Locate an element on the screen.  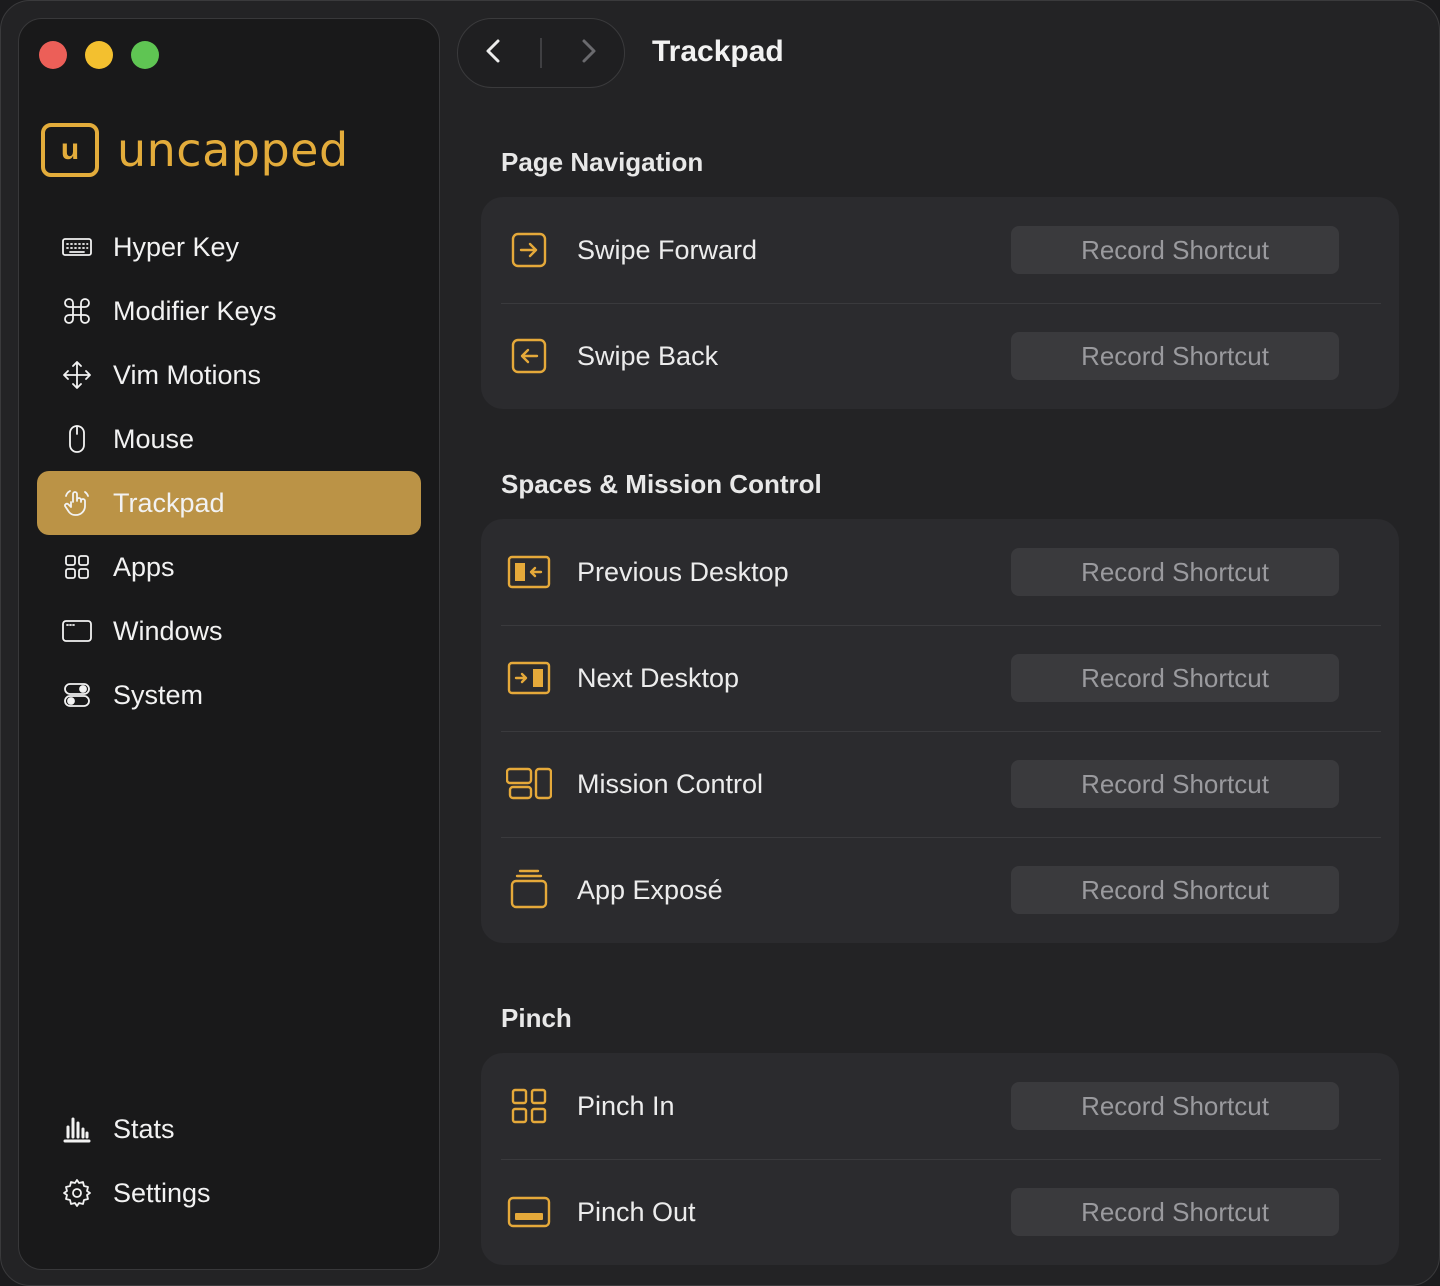
page-title: Trackpad is located at coordinates (718, 51).